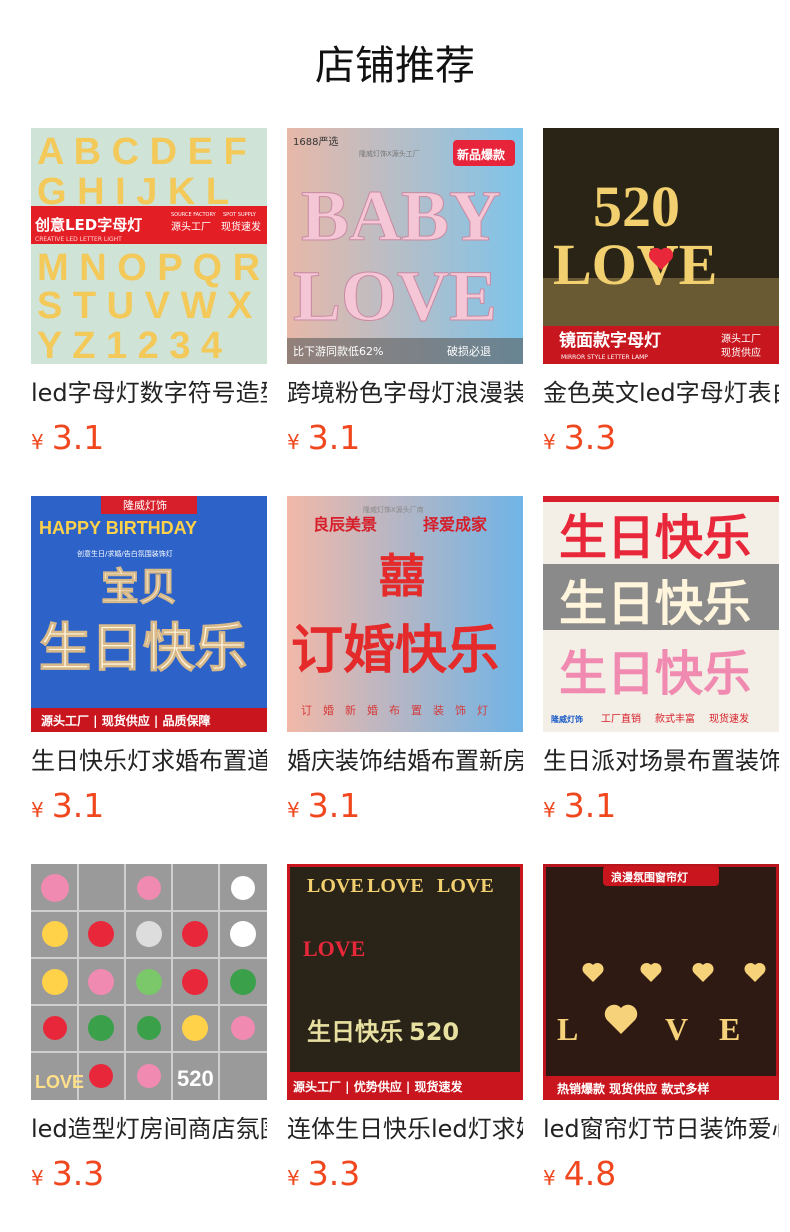 The image size is (790, 1232). Describe the element at coordinates (455, 524) in the screenshot. I see `svg-text: 择爱成家` at that location.